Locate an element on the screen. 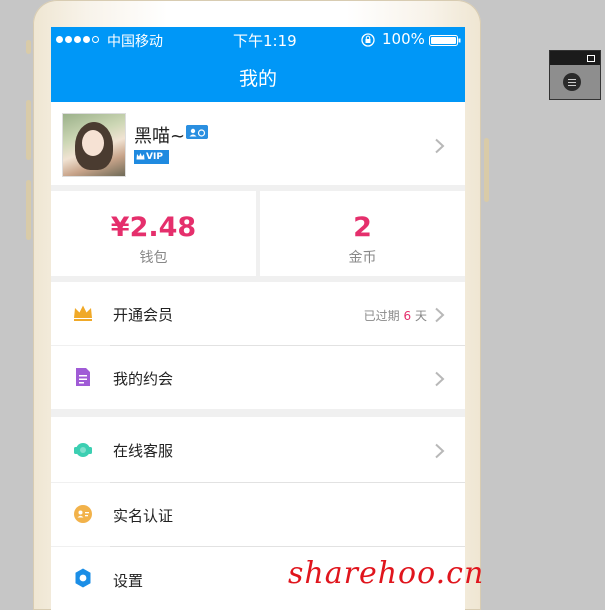  menu-item-verification: 实名认证 is located at coordinates (258, 514).